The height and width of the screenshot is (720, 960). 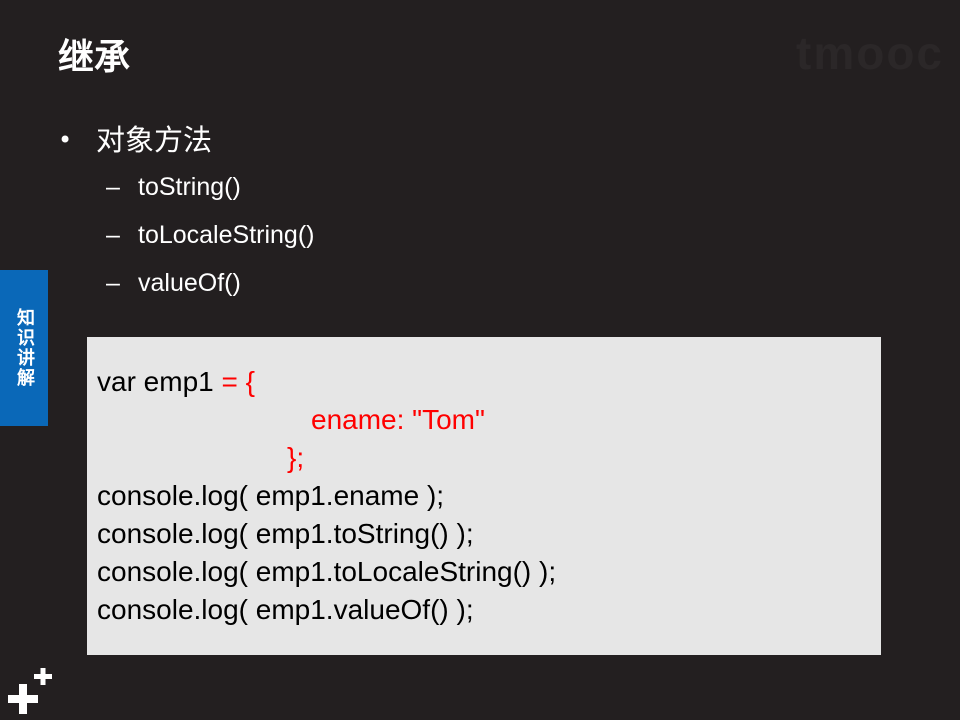 What do you see at coordinates (285, 609) in the screenshot?
I see `code-line-7: console.log( emp1.valueOf() );` at bounding box center [285, 609].